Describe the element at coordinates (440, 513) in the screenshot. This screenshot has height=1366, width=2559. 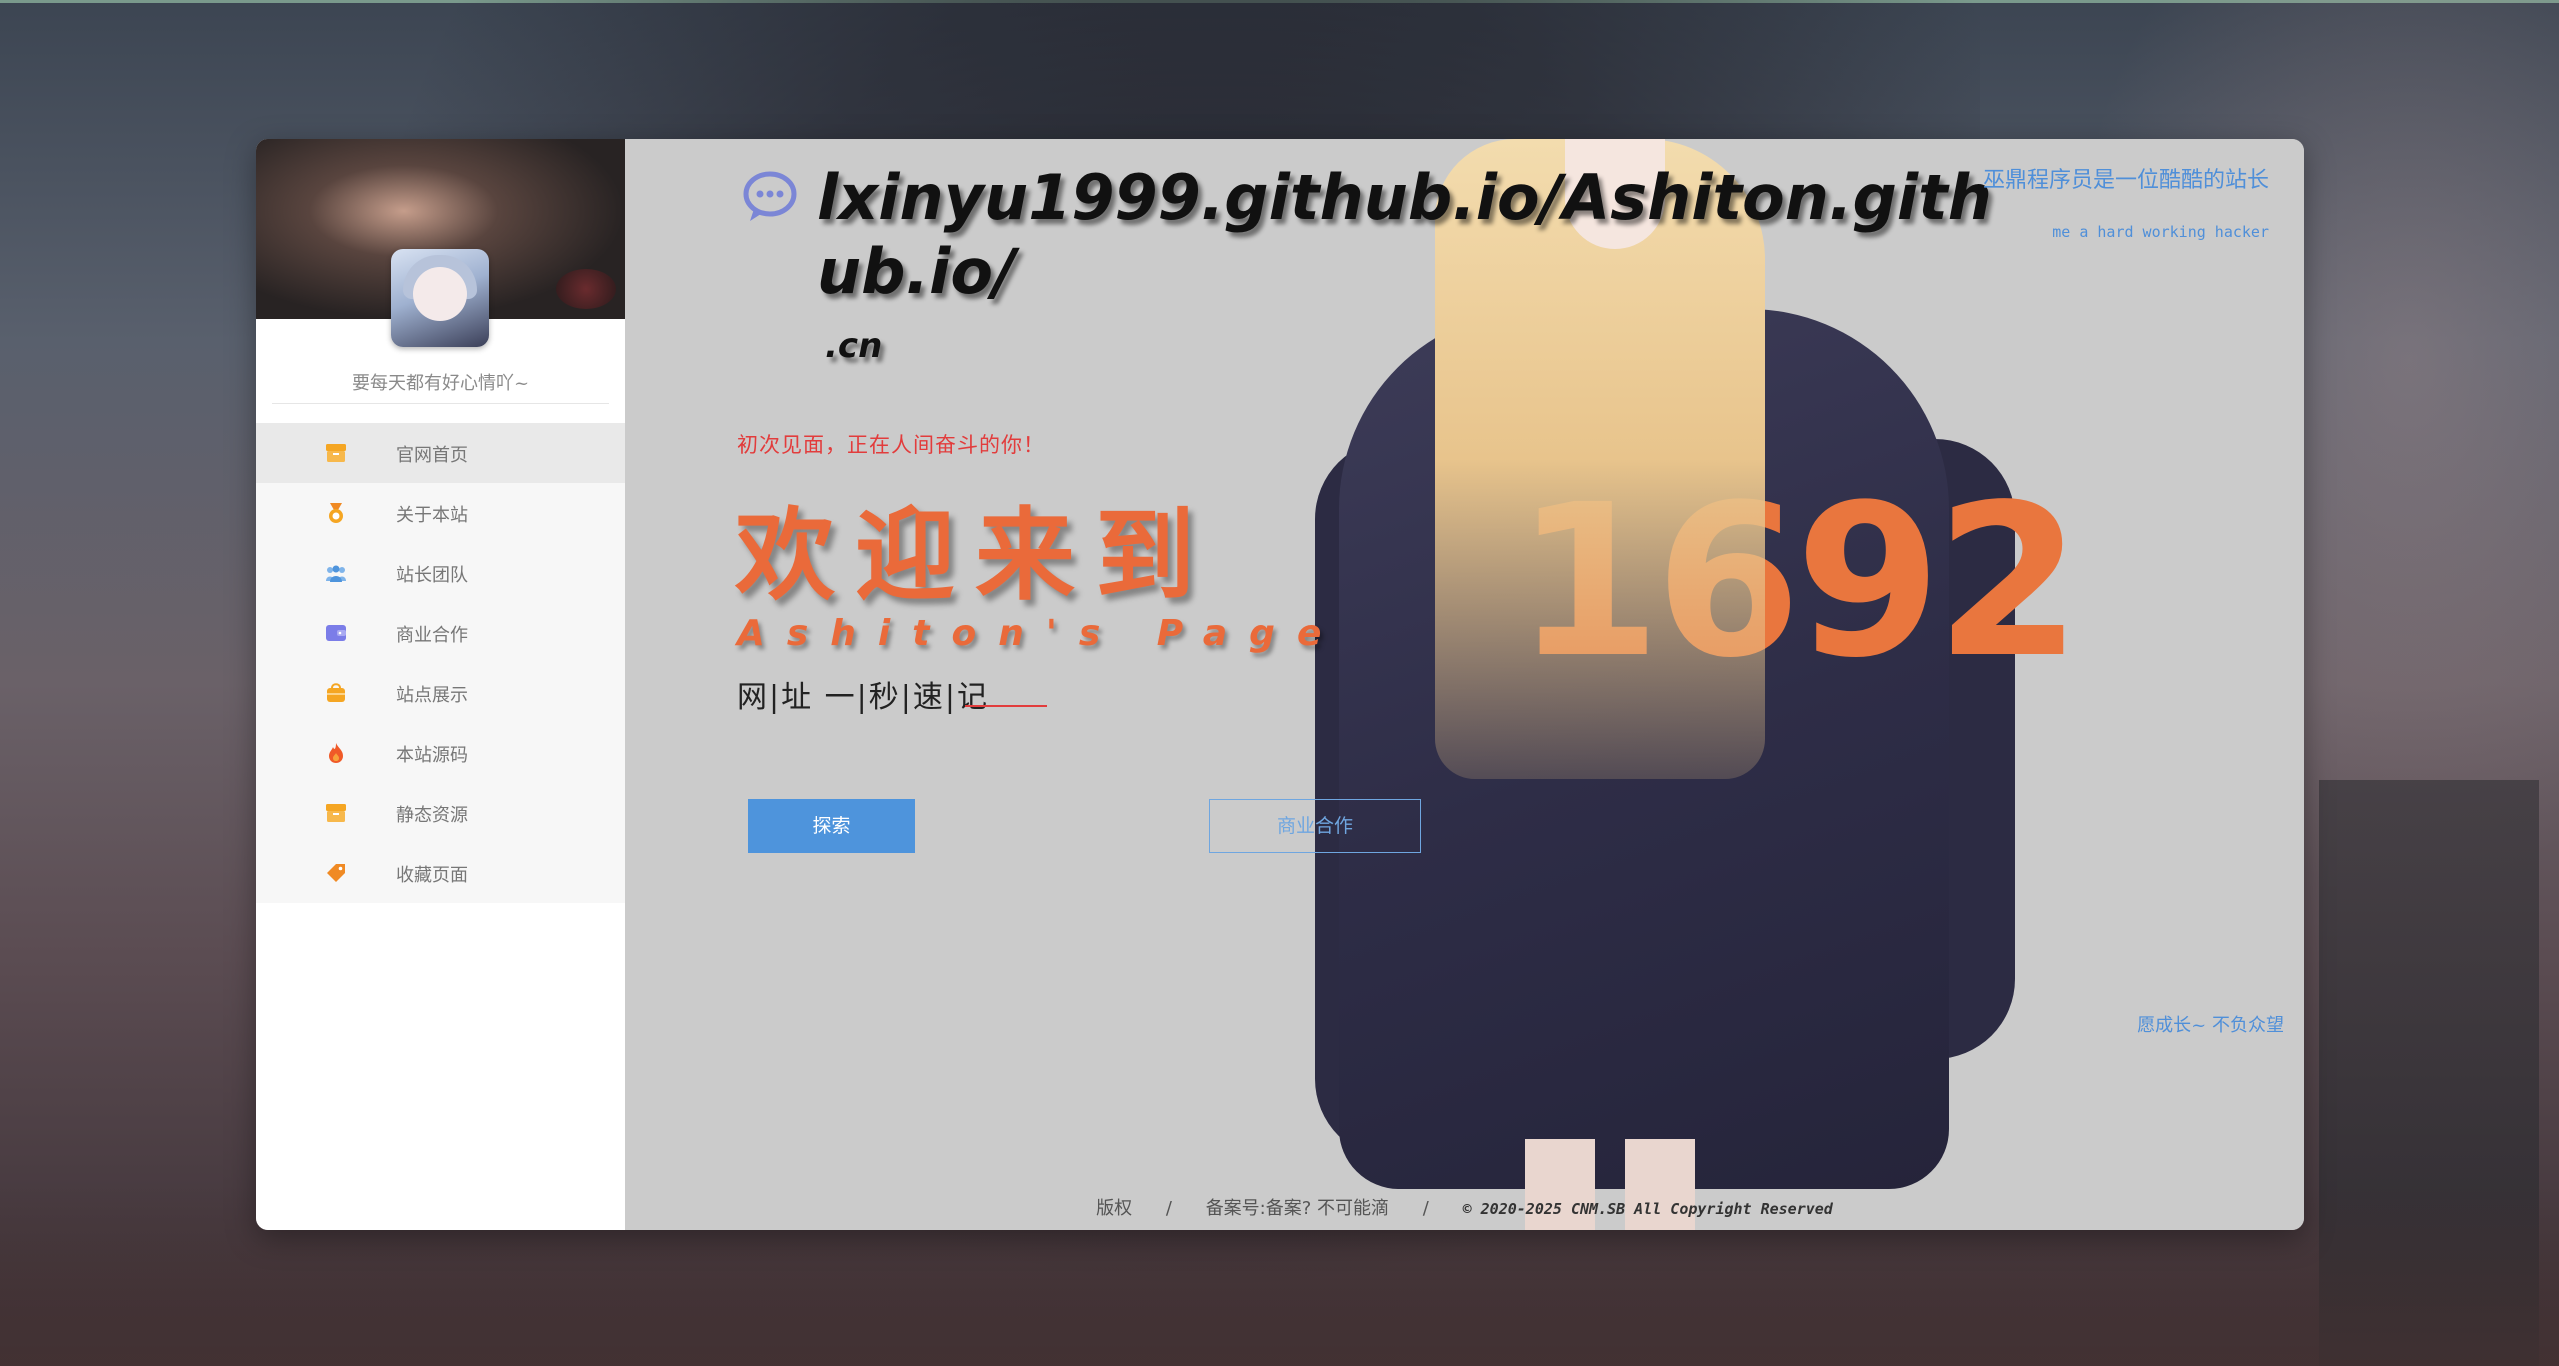
I see `sidebar-item-about: 关于本站` at that location.